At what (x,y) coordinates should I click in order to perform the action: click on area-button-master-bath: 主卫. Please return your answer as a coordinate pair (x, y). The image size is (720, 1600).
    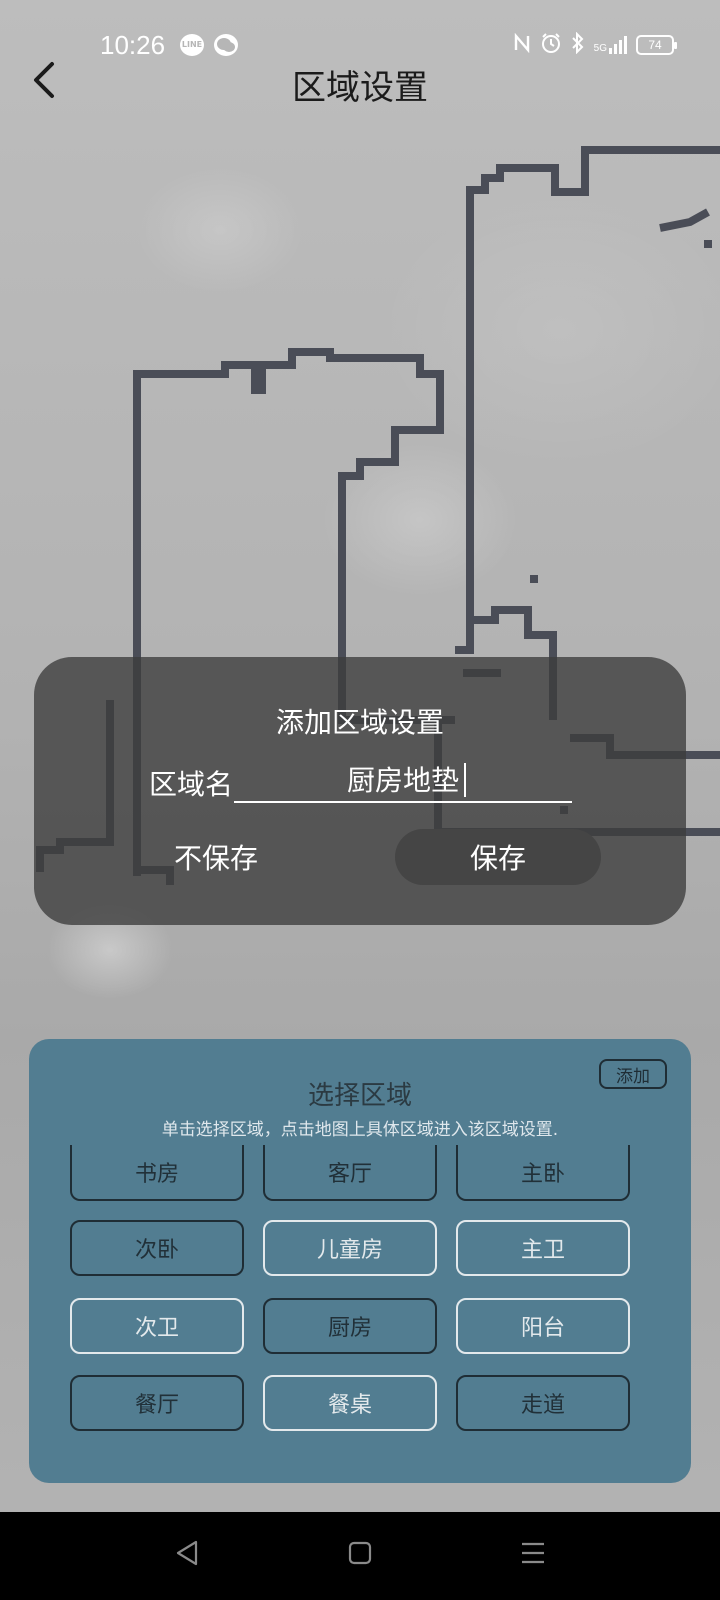
    Looking at the image, I should click on (543, 1248).